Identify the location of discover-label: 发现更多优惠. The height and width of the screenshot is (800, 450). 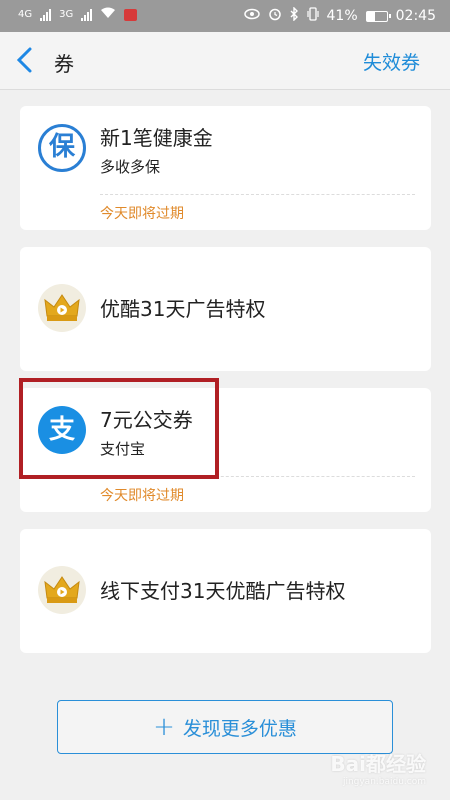
(239, 728).